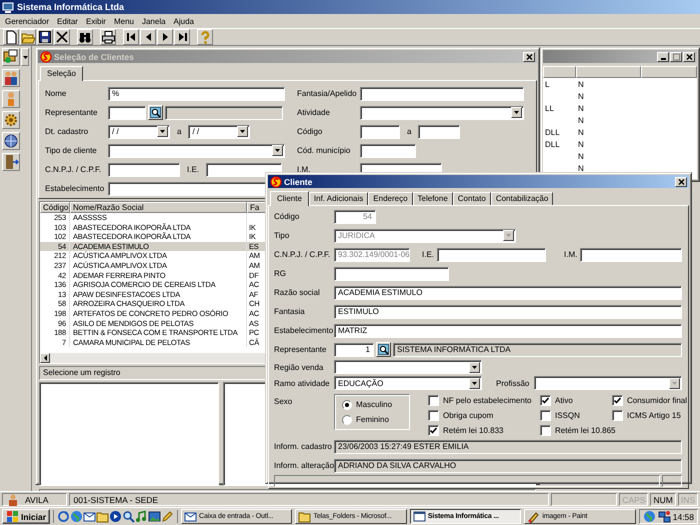 This screenshot has width=700, height=525. I want to click on input-field: ESTIMULO, so click(508, 311).